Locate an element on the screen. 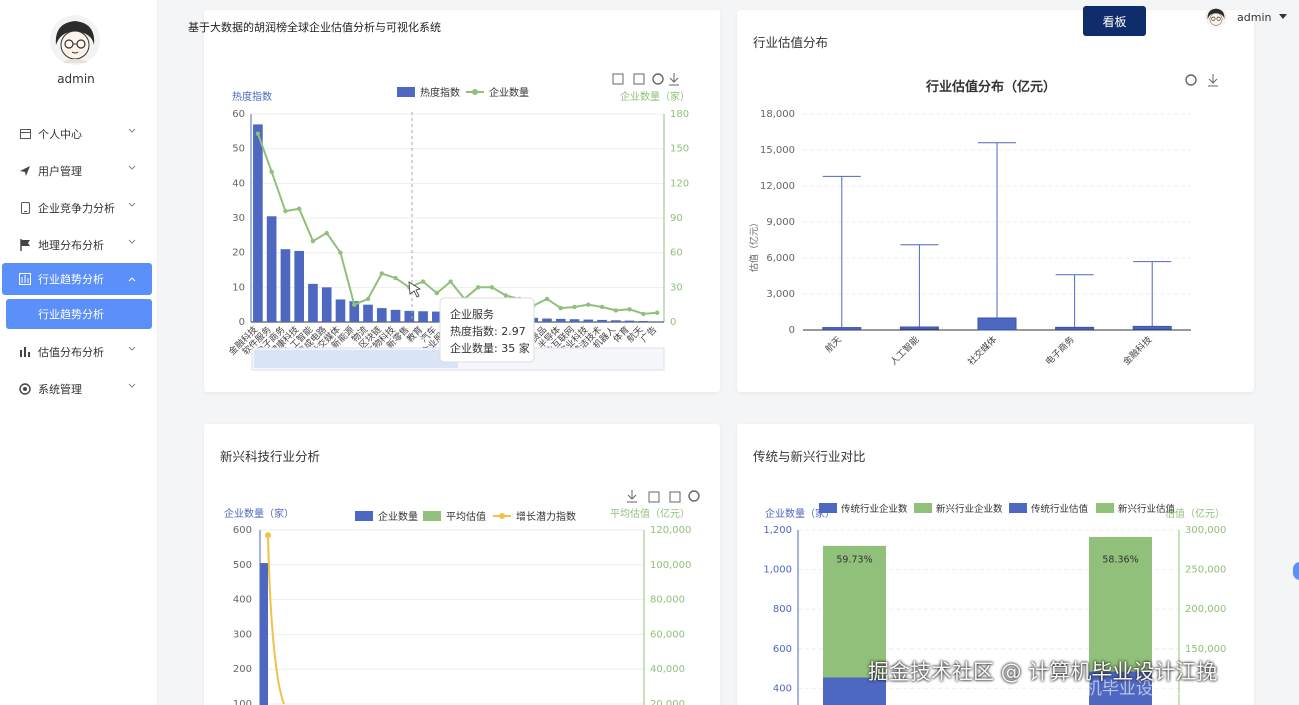 The width and height of the screenshot is (1299, 705). legend-label: 增长潜力指数 is located at coordinates (546, 516).